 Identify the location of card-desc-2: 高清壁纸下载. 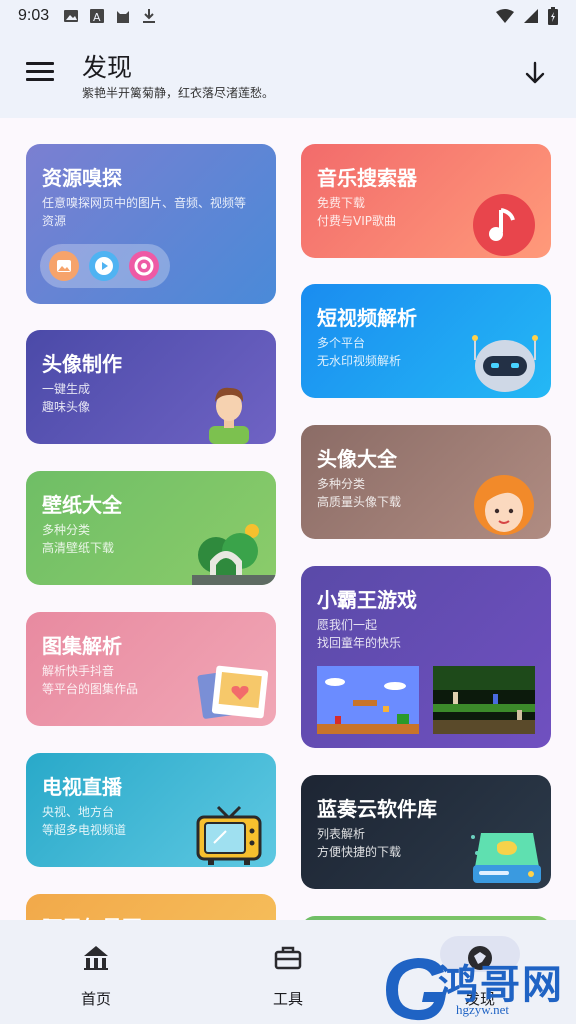
(78, 548).